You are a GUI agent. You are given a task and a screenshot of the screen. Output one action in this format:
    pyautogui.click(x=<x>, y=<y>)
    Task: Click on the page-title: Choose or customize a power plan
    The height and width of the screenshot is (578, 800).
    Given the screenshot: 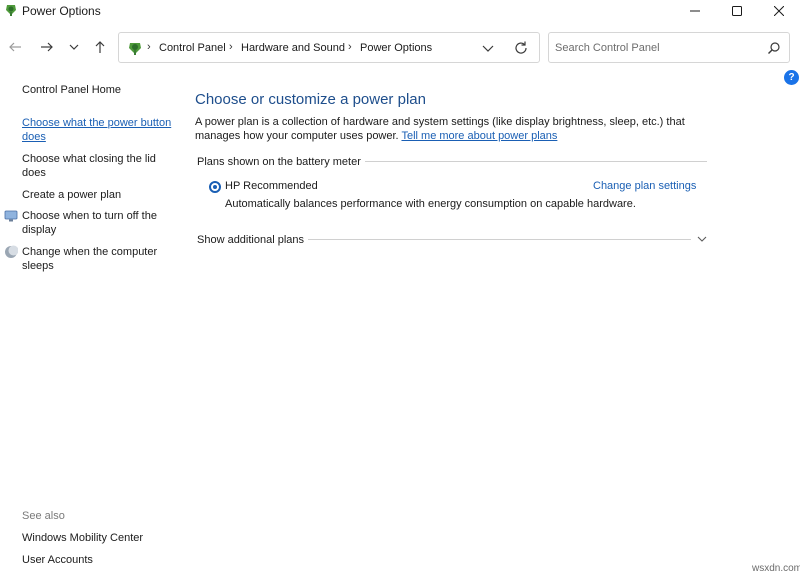 What is the action you would take?
    pyautogui.click(x=310, y=99)
    